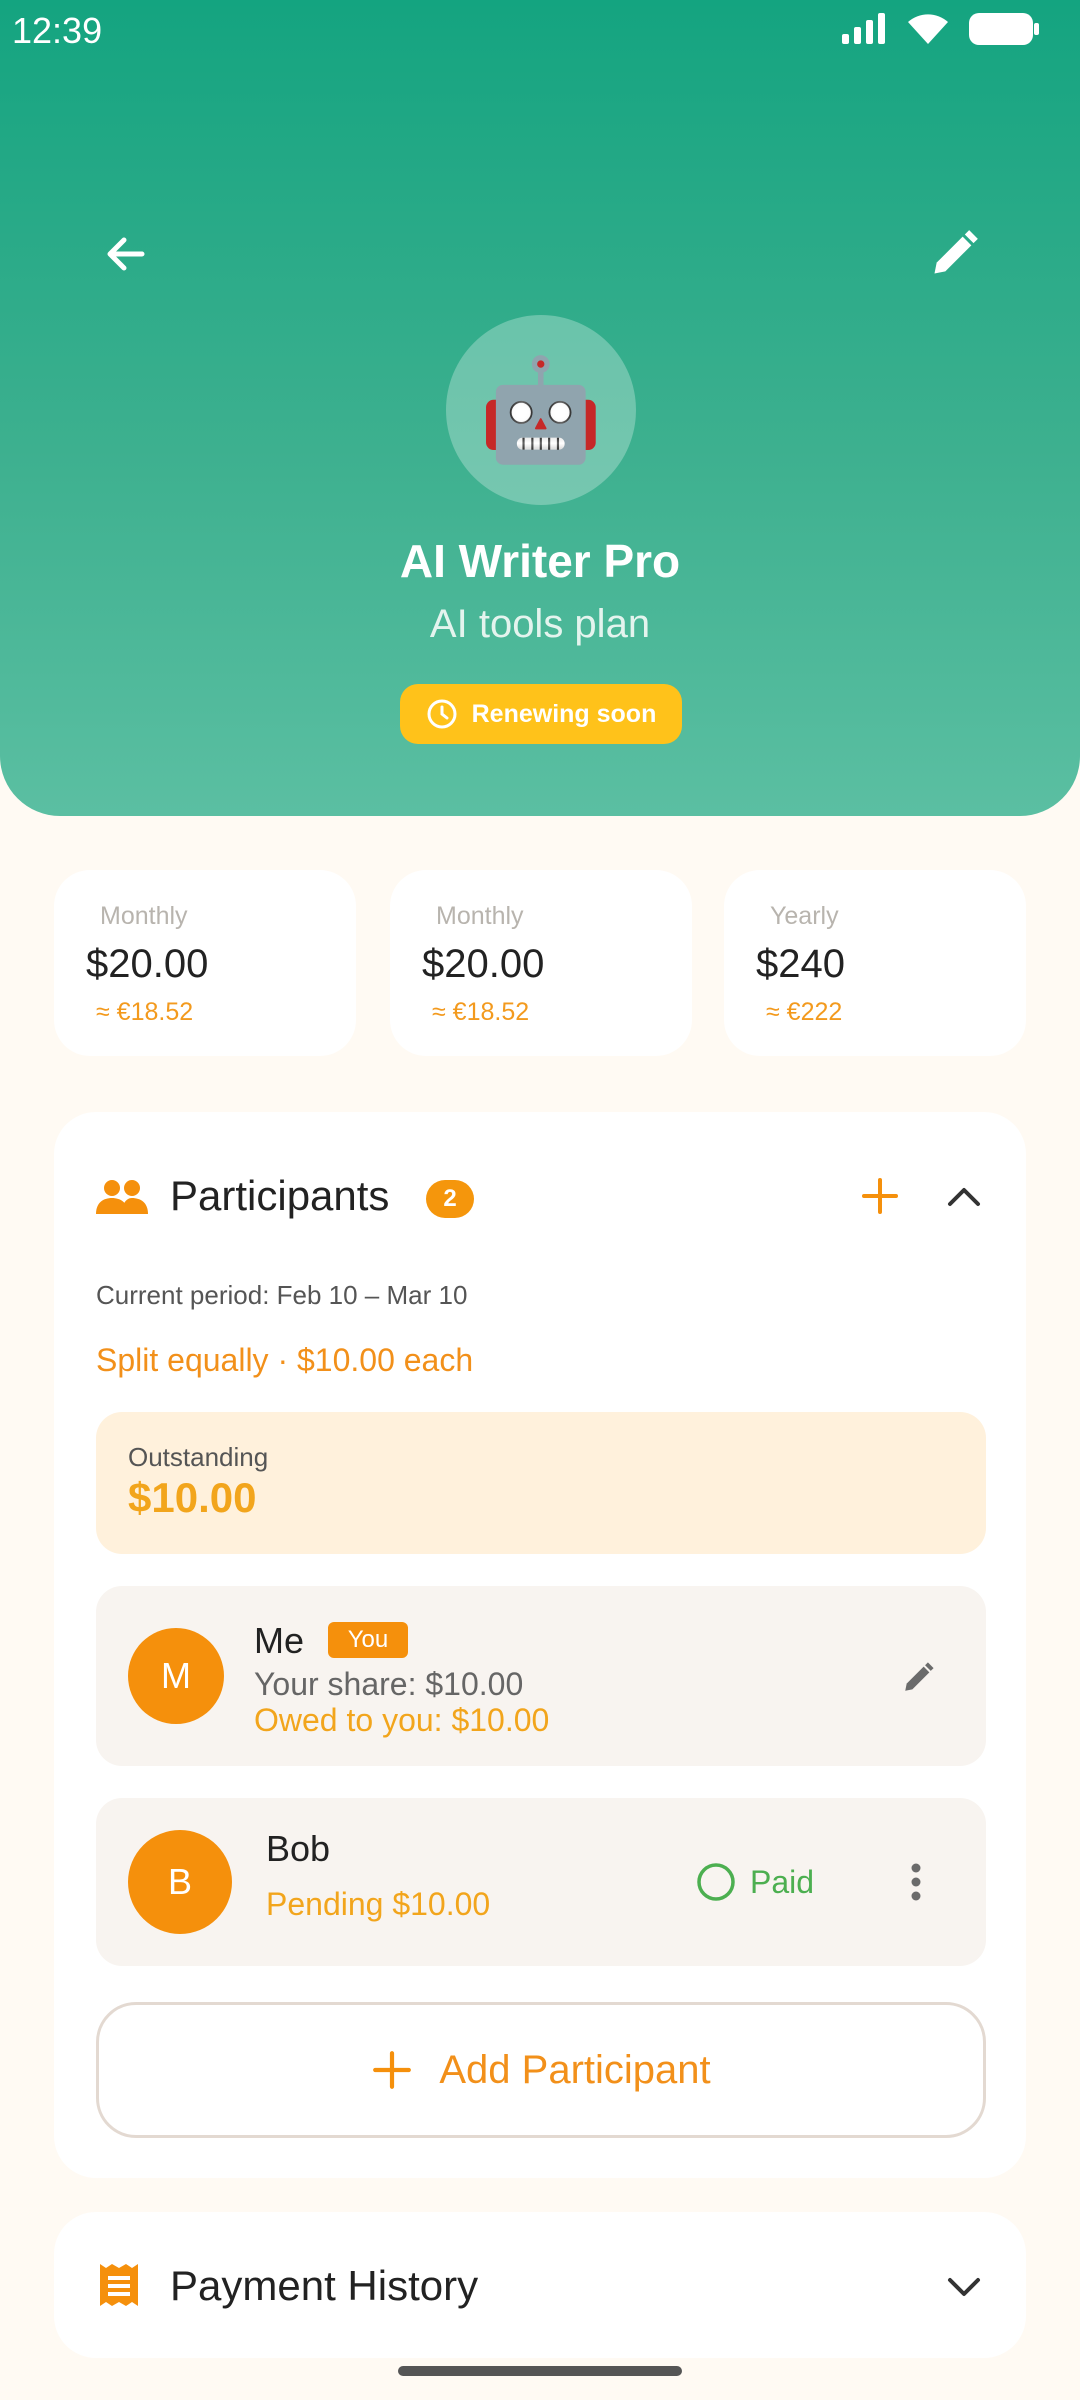 This screenshot has height=2400, width=1080. I want to click on you-badge: You, so click(368, 1640).